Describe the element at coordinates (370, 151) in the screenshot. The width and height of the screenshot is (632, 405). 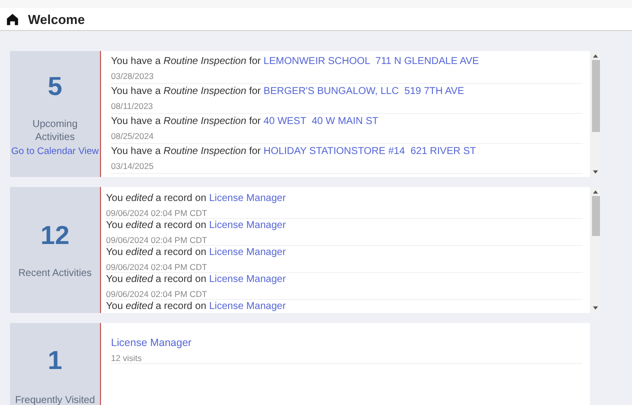
I see `record-link: HOLIDAY STATIONSTORE #14 621 RIVER ST` at that location.